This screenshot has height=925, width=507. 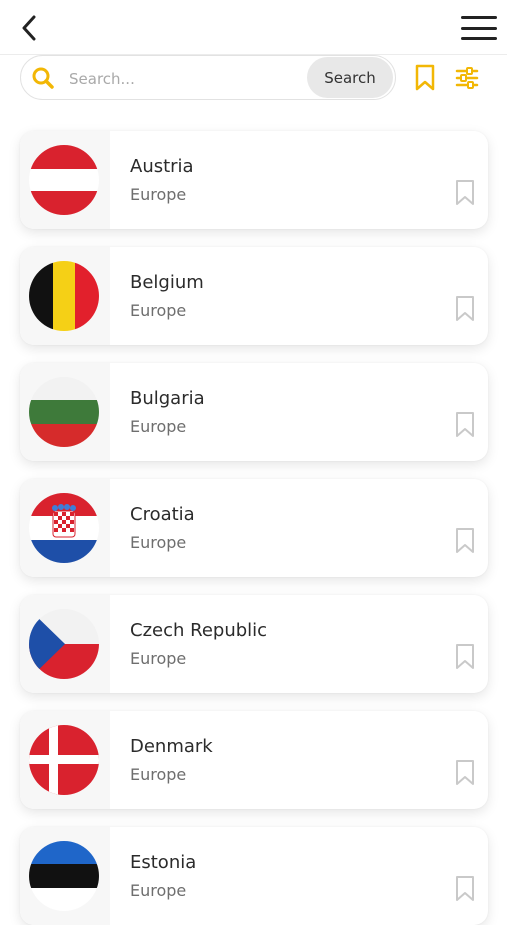 I want to click on czech-republic-flag-icon, so click(x=64, y=644).